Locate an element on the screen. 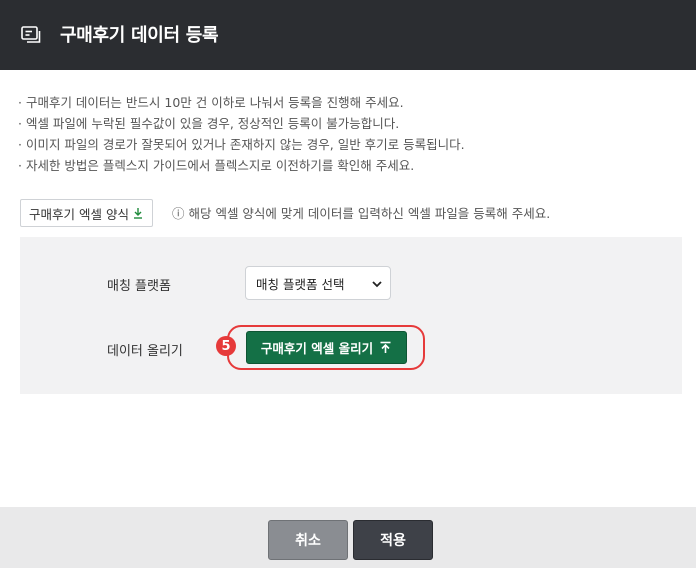 The image size is (696, 568). apply-button: 적용 is located at coordinates (393, 540).